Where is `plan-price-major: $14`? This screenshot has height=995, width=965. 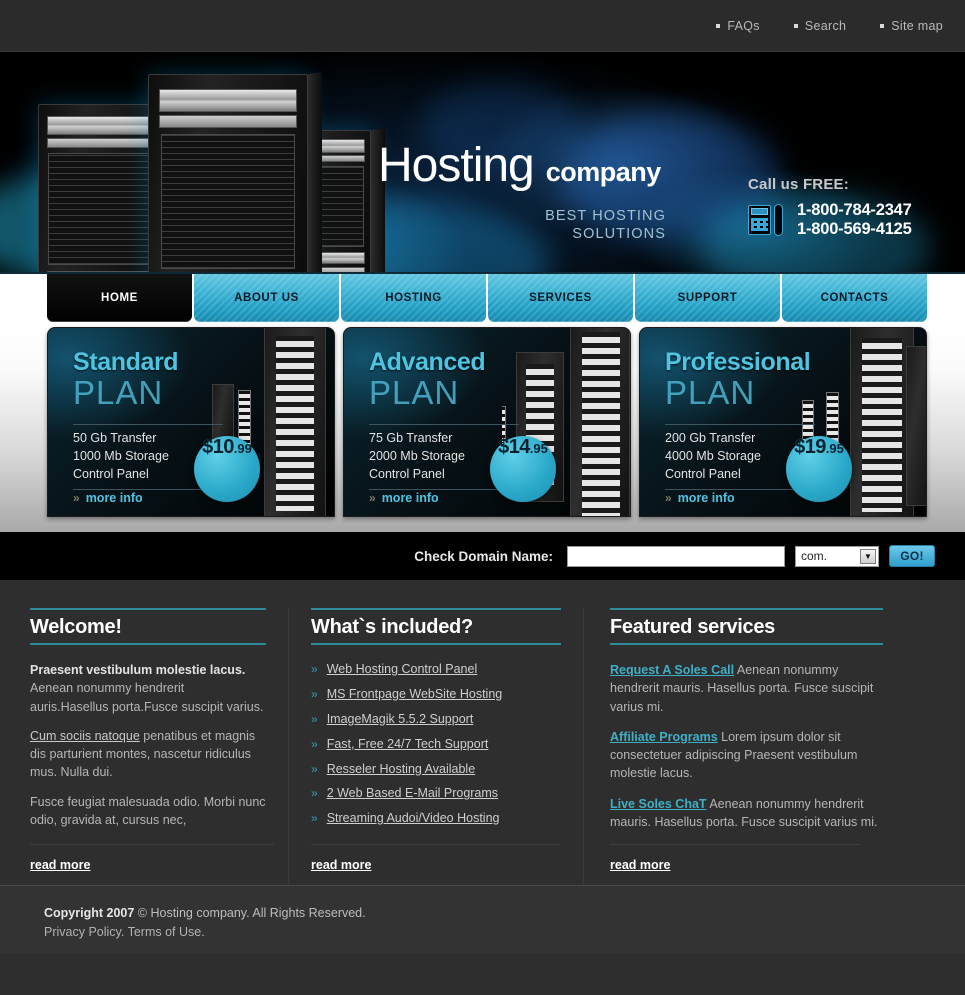
plan-price-major: $14 is located at coordinates (514, 447).